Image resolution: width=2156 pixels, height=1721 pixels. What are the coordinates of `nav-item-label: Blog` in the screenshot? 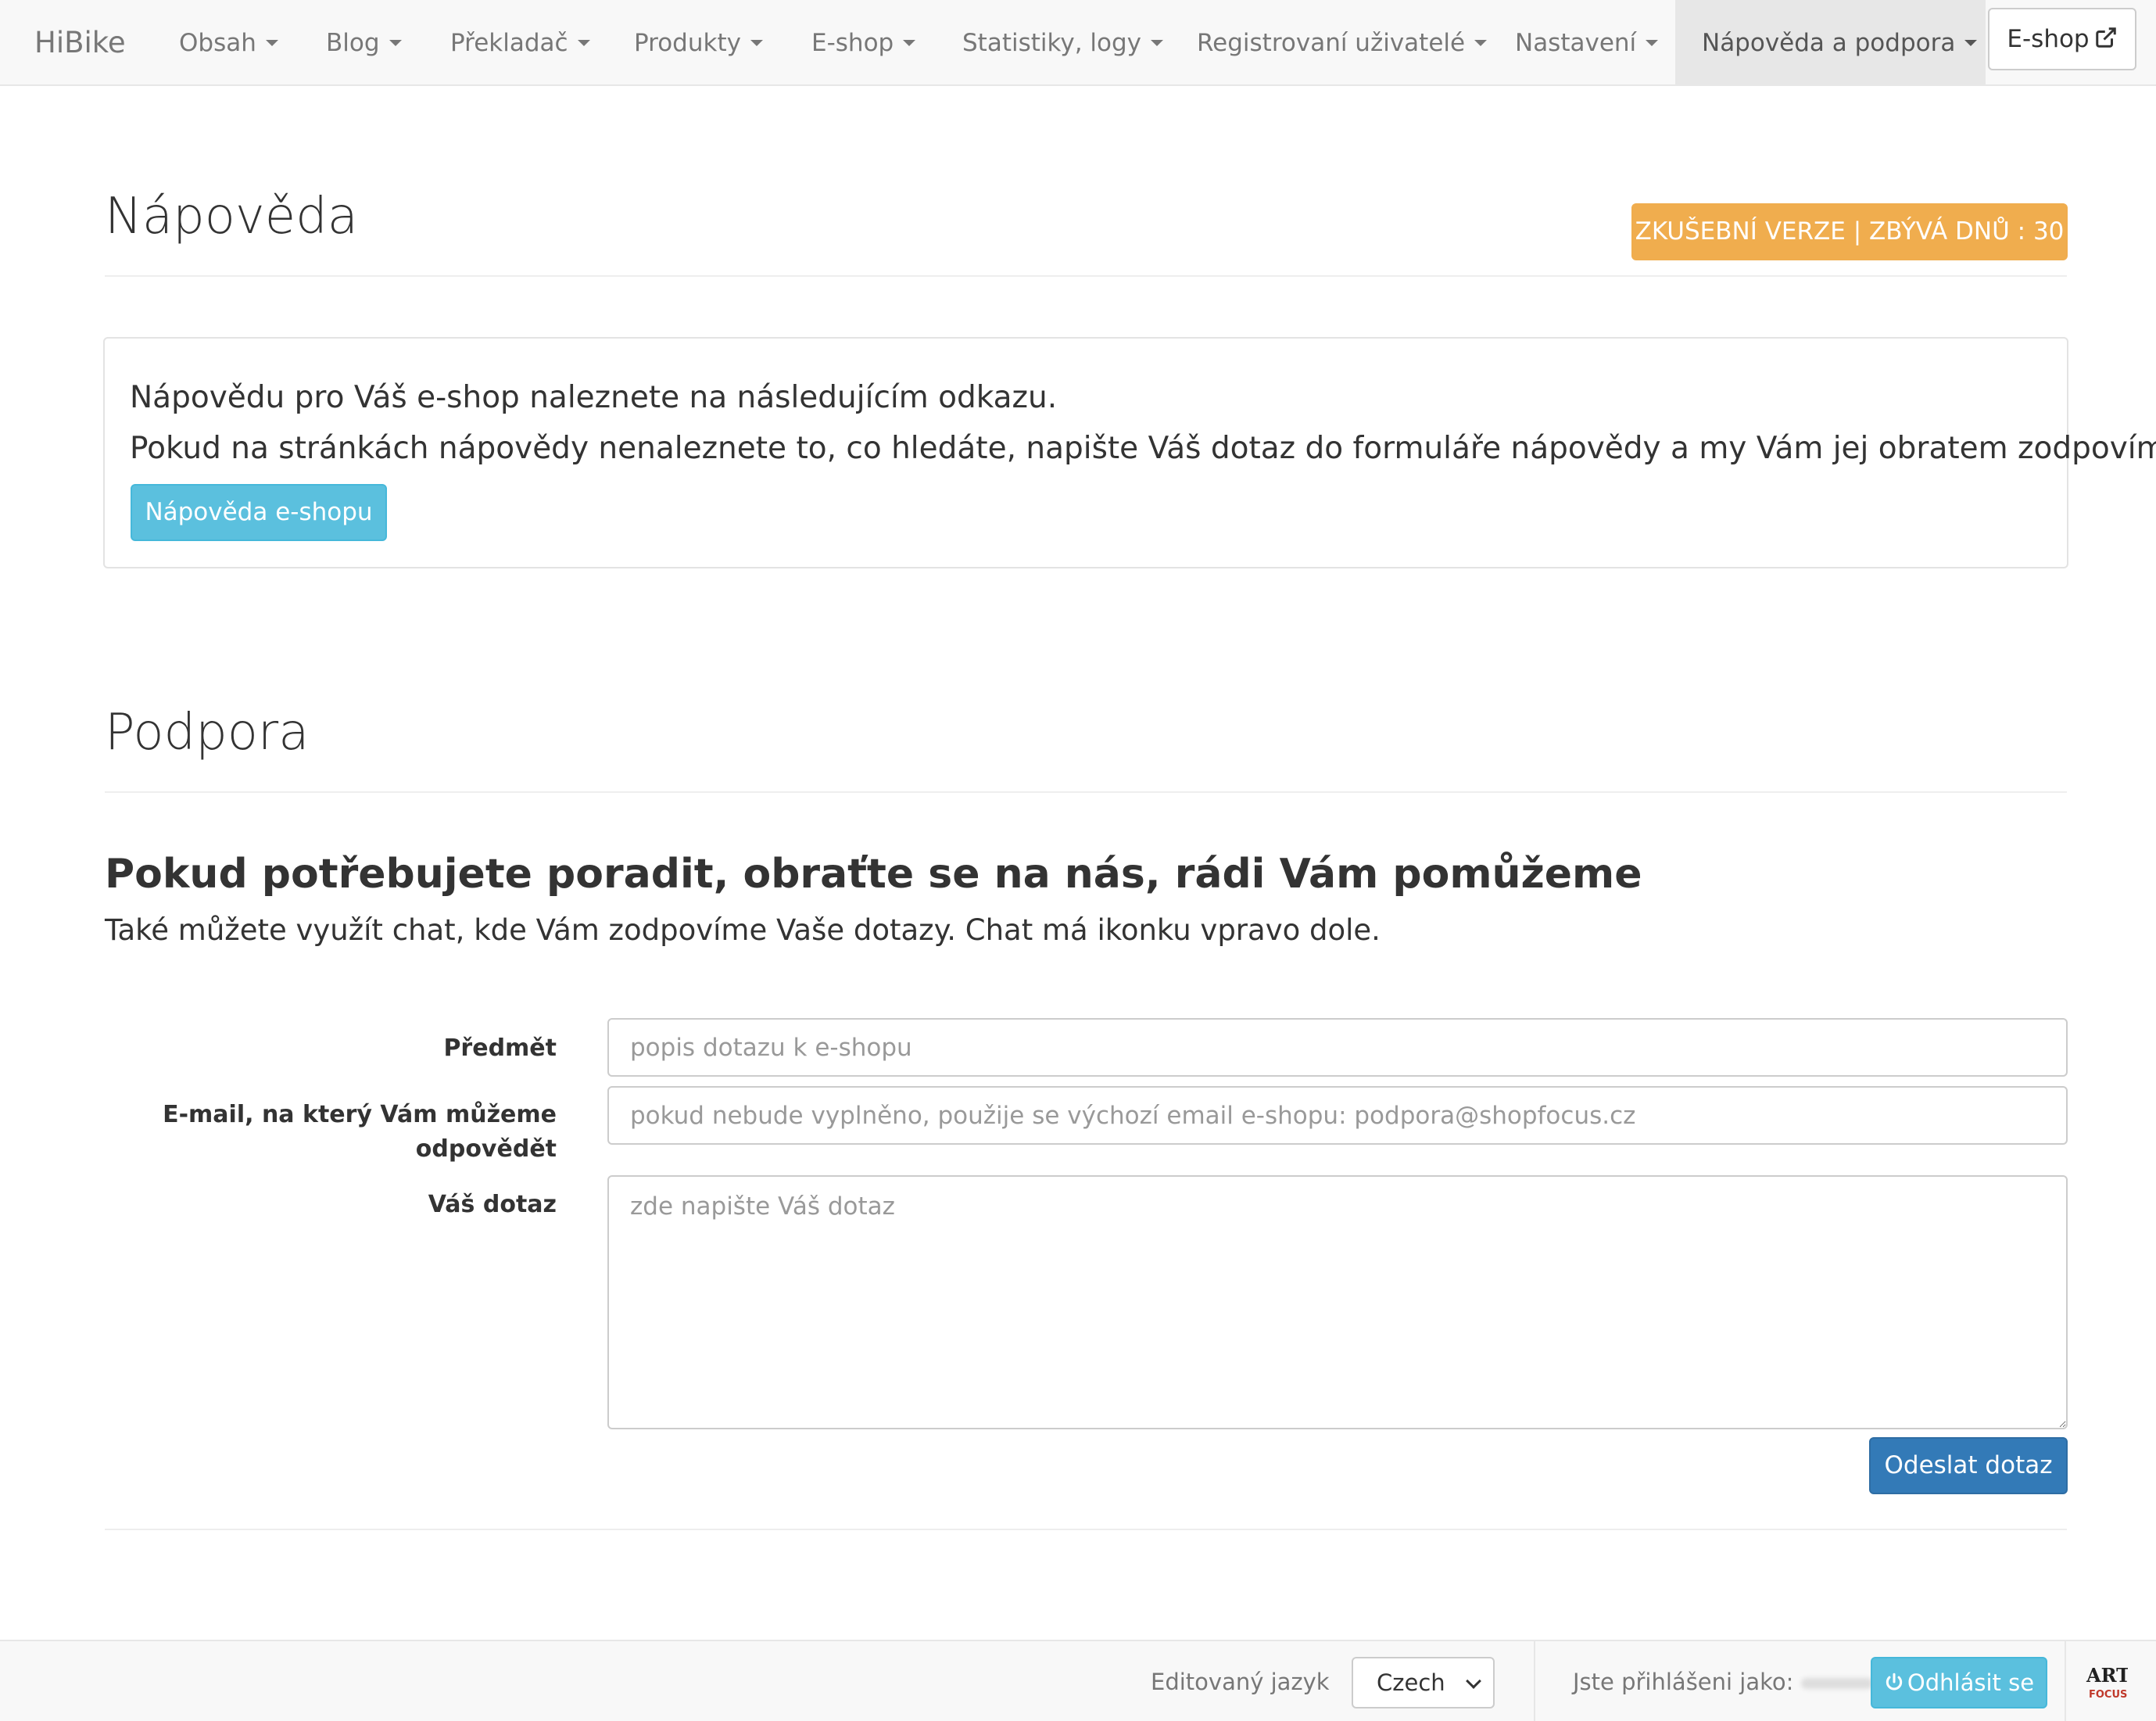 It's located at (353, 43).